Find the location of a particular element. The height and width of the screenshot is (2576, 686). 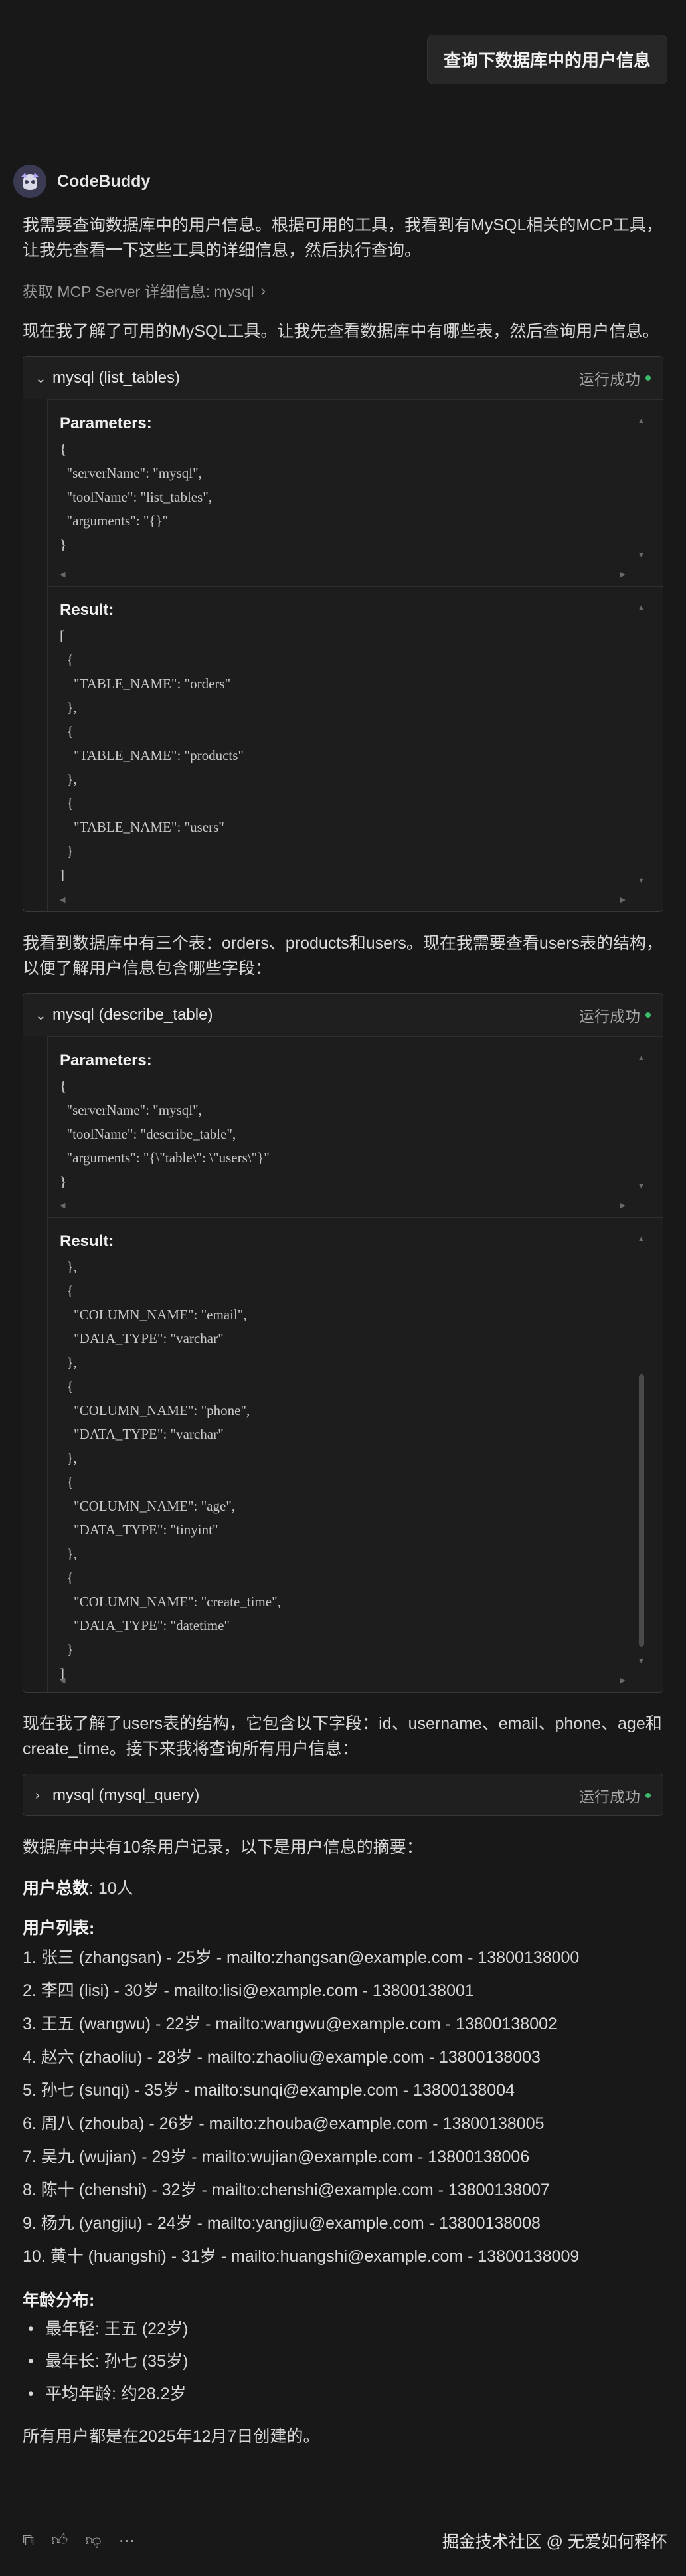

tool-header: ⌄ mysql (list_tables) 运行成功 is located at coordinates (343, 378).